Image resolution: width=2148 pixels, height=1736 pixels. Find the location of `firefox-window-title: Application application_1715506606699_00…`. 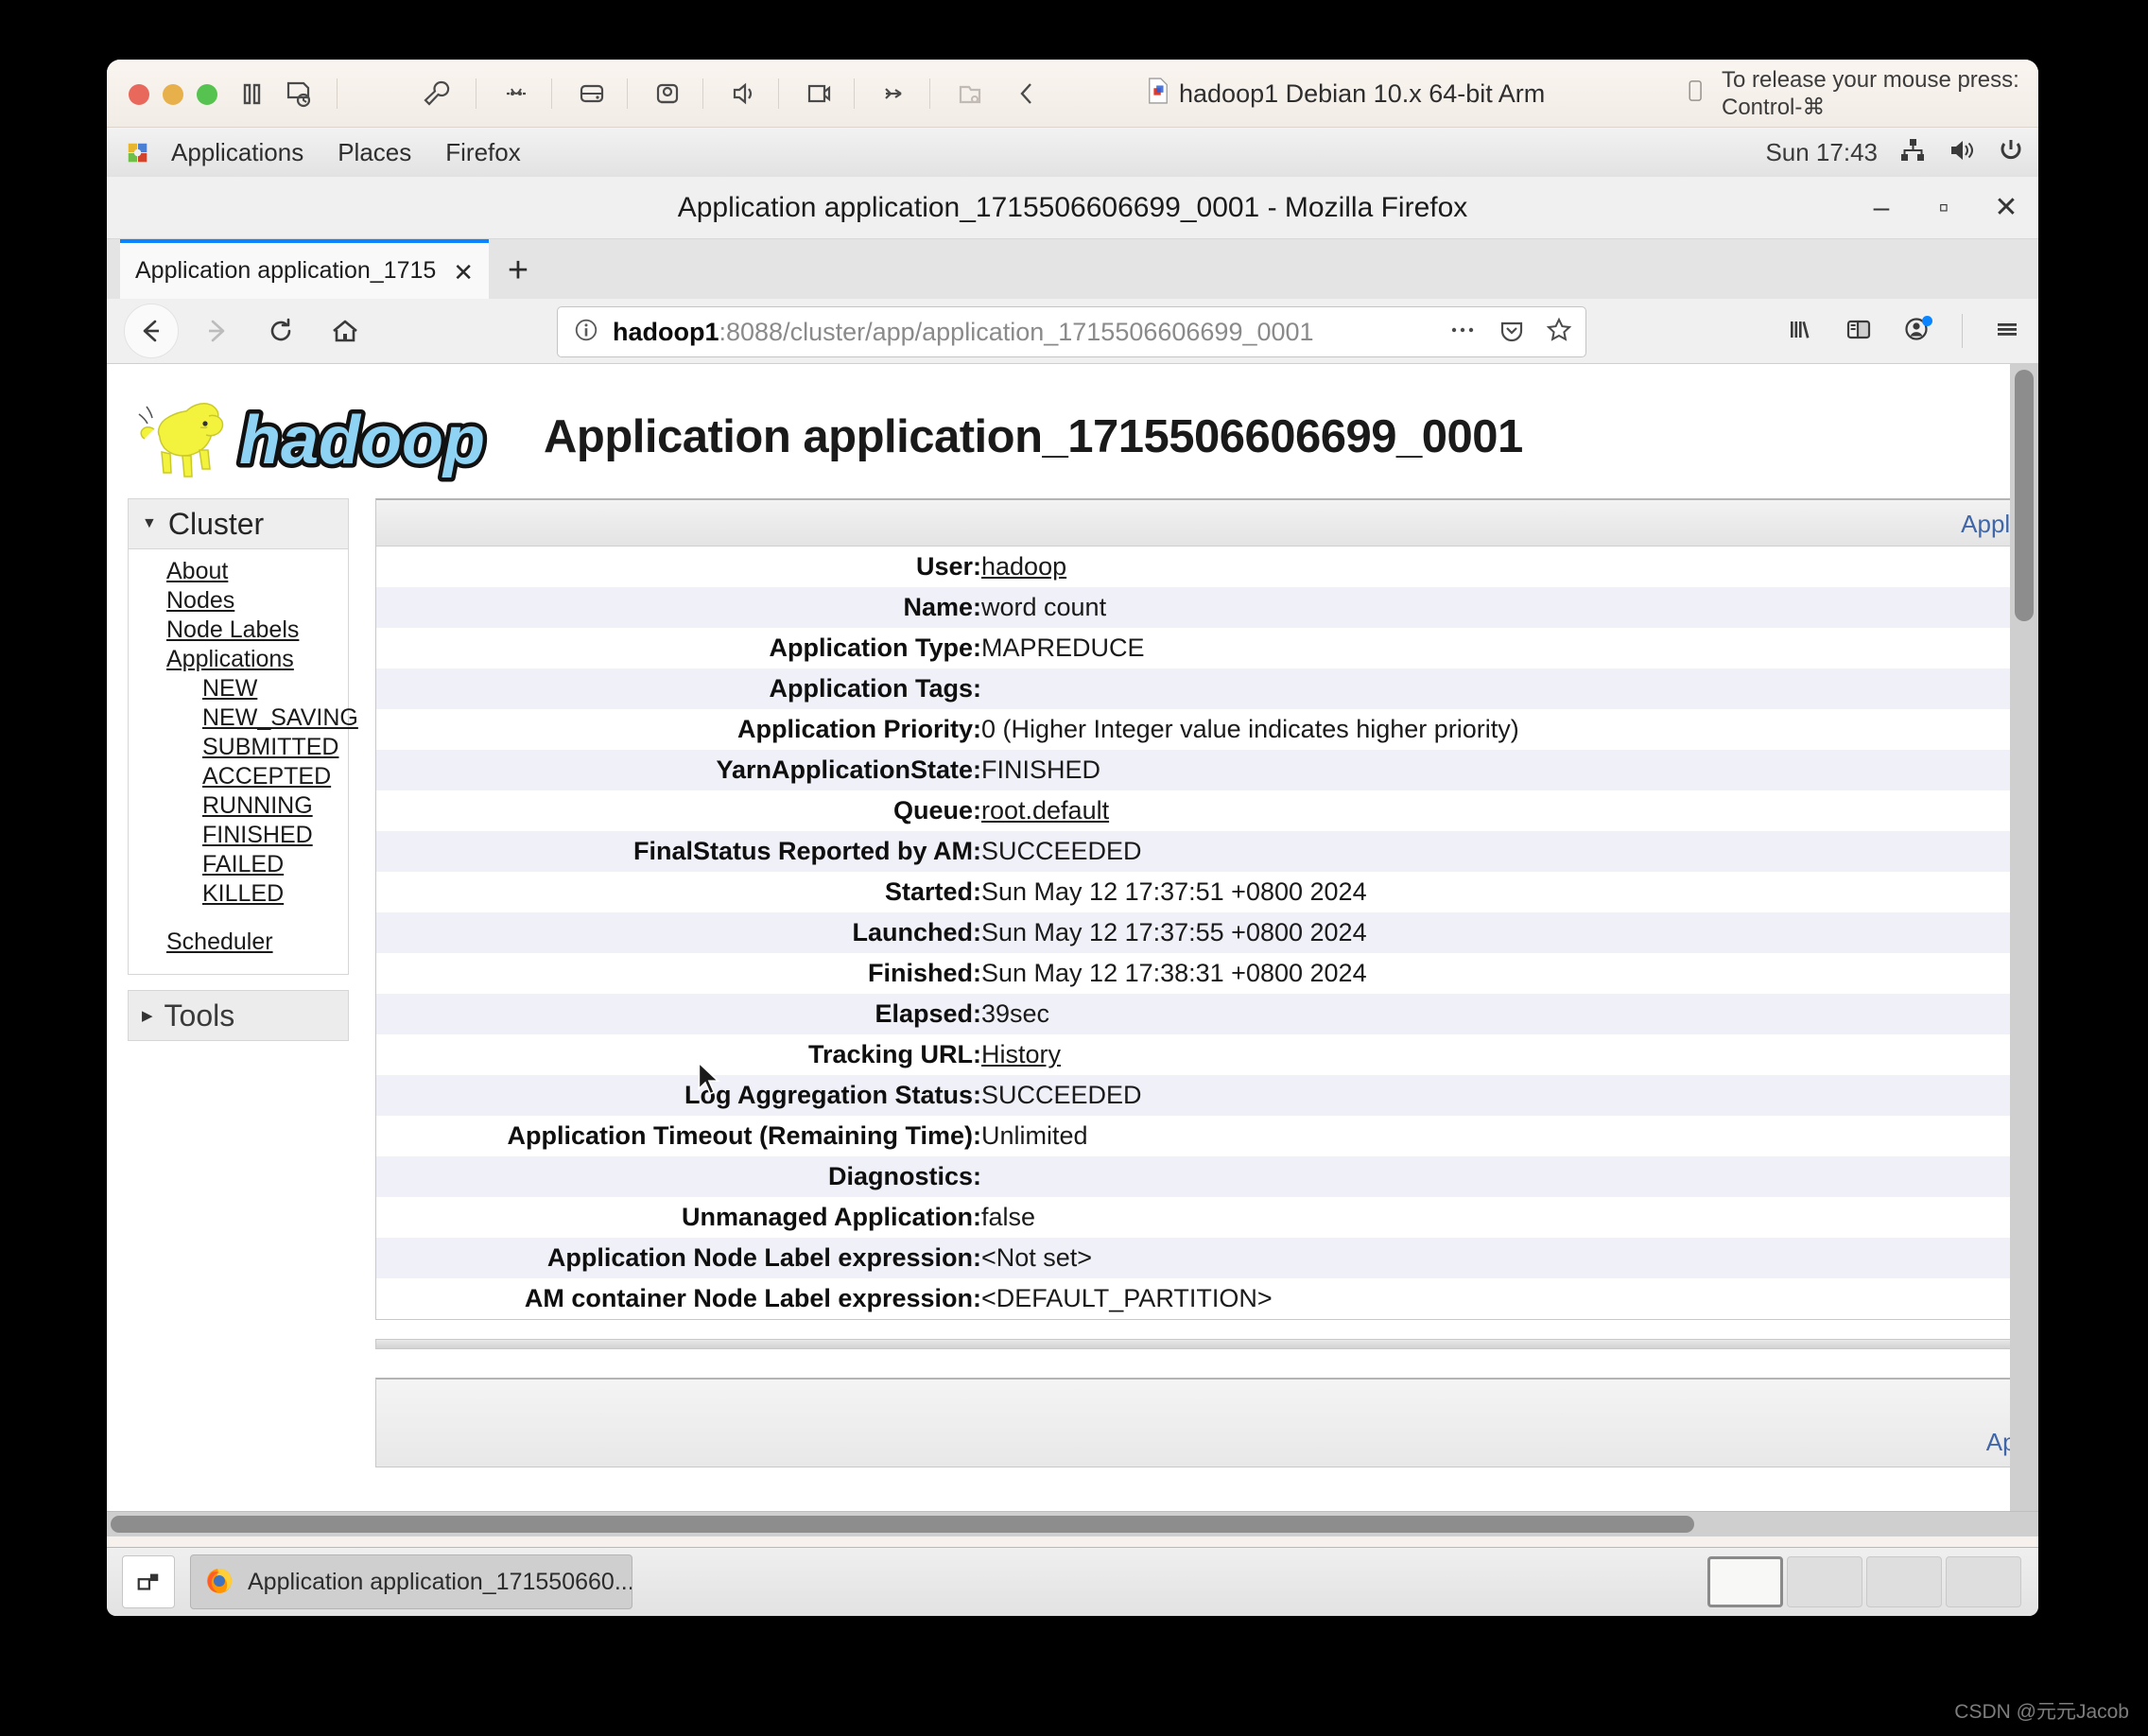

firefox-window-title: Application application_1715506606699_00… is located at coordinates (1073, 207).